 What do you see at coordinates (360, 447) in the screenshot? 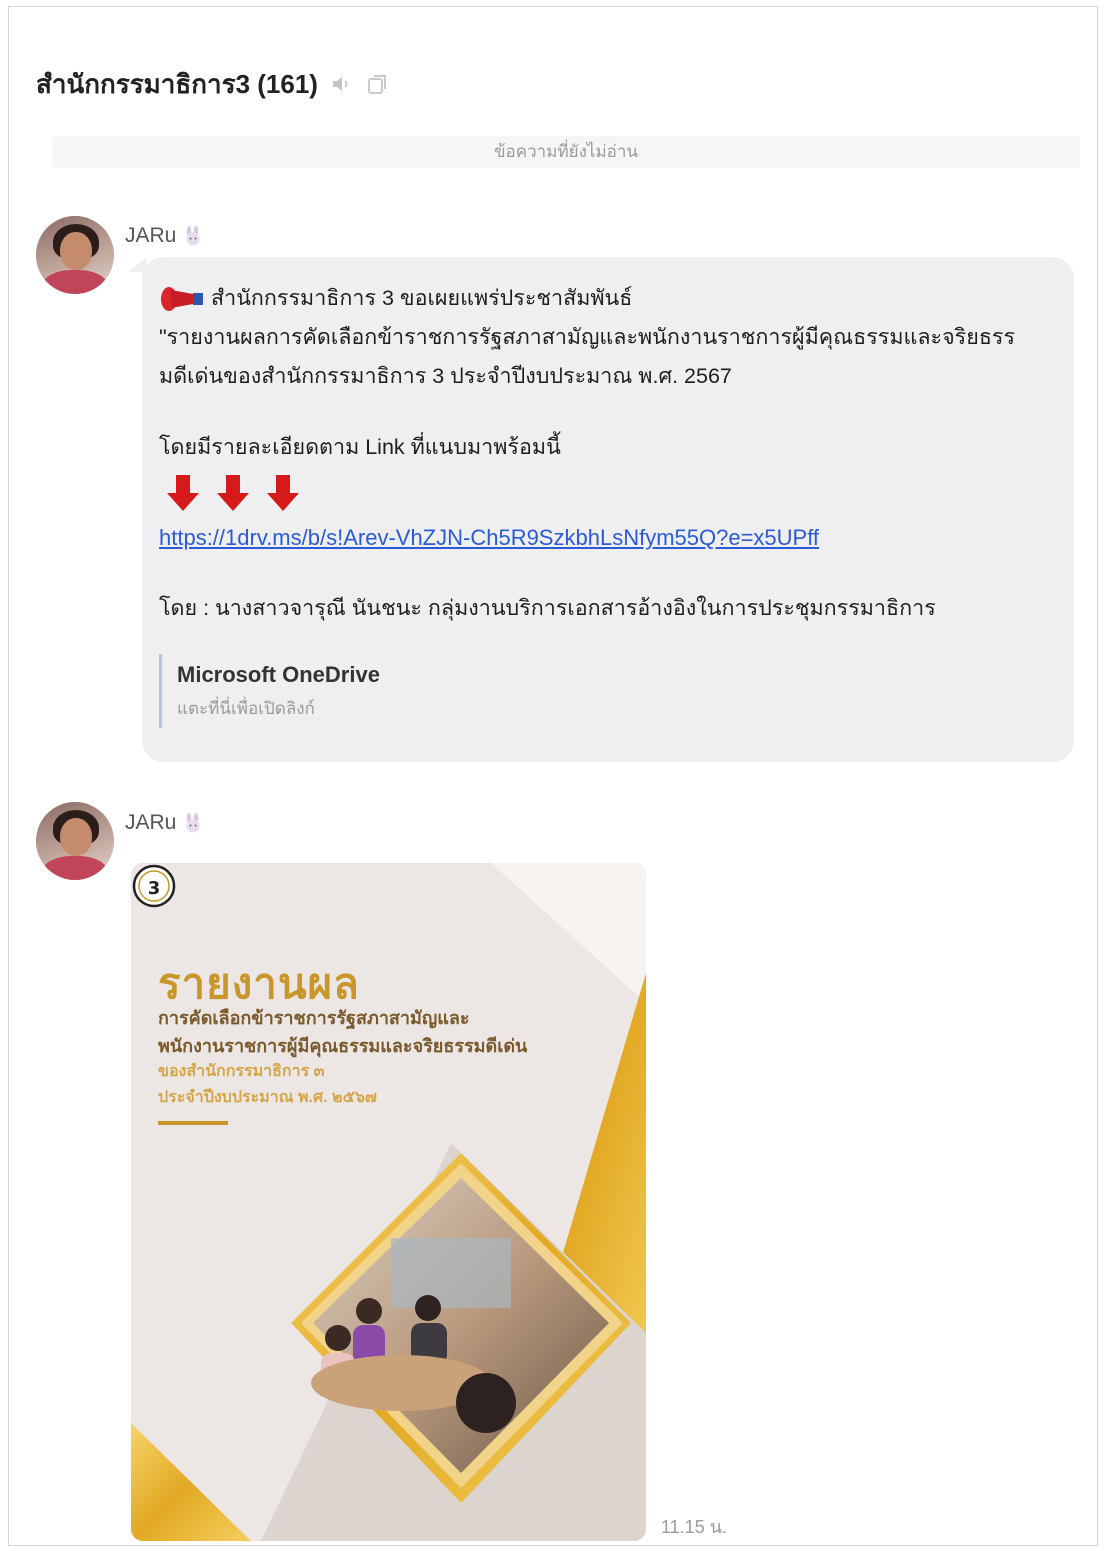
I see `message-line: โดยมีรายละเอียดตาม Link ที่แนบมาพร้อมนี้` at bounding box center [360, 447].